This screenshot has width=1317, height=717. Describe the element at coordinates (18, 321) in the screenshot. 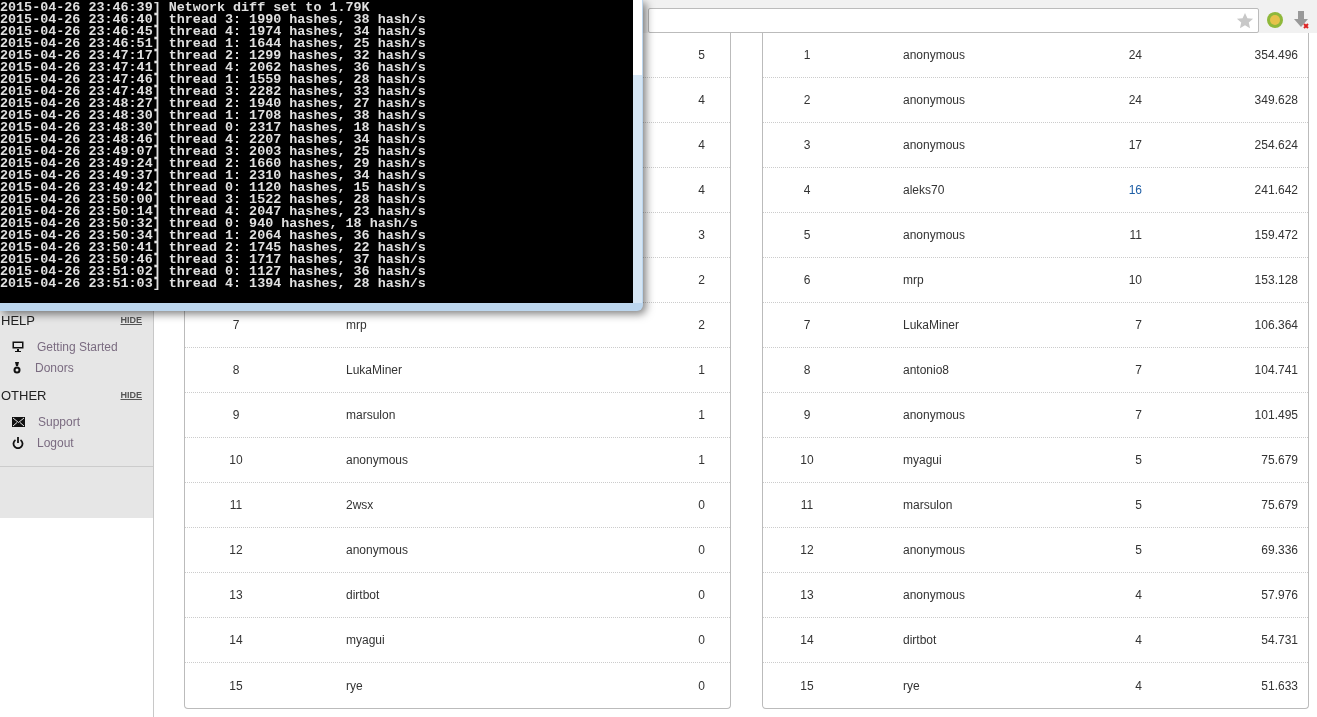

I see `section-title: HELP` at that location.